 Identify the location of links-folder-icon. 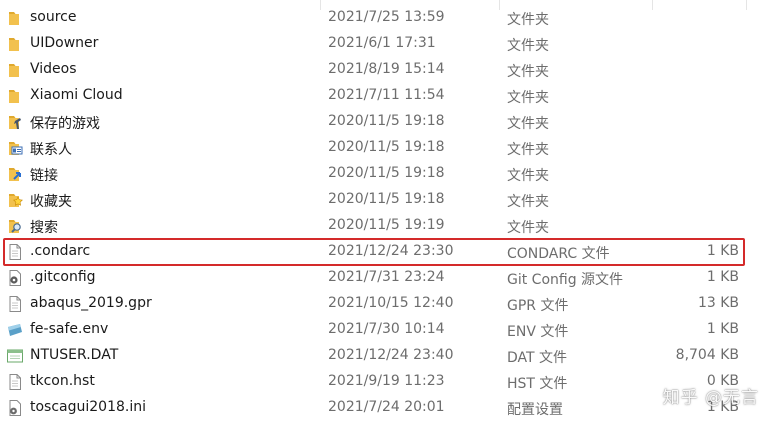
(15, 174).